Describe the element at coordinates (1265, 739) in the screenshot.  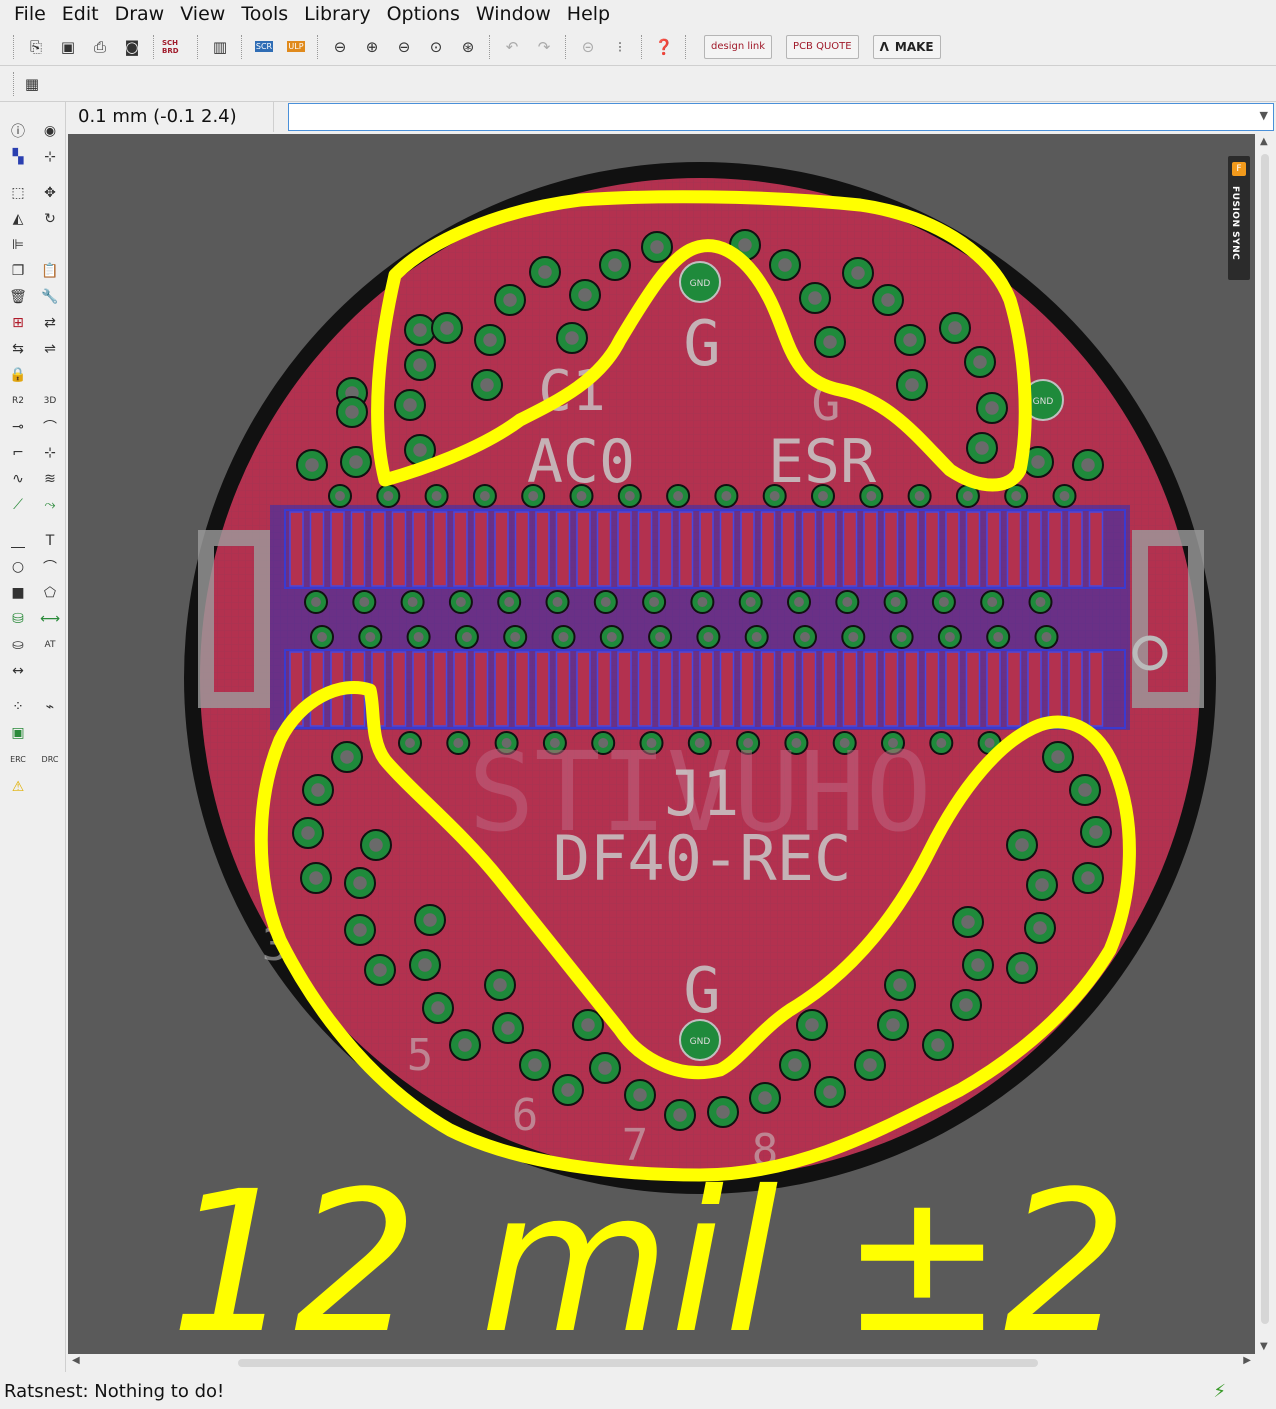
I see `vertical-scroll-thumb` at that location.